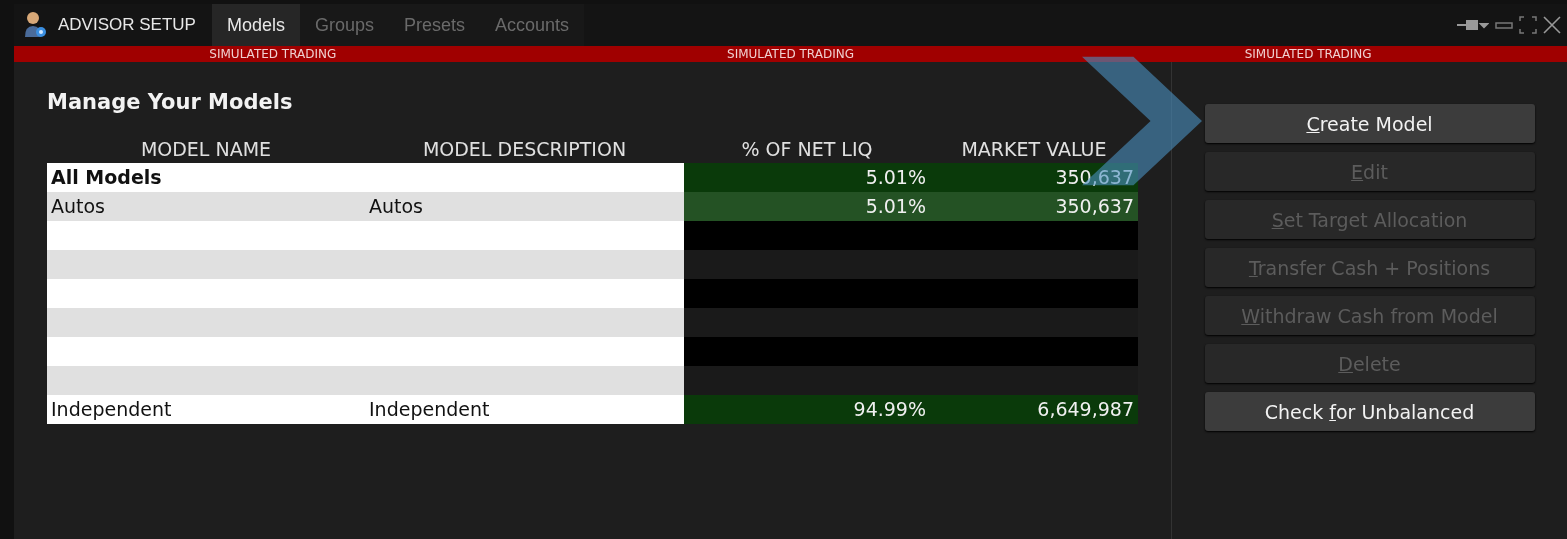 This screenshot has height=539, width=1567. Describe the element at coordinates (1034, 409) in the screenshot. I see `table-cell: 6,649,987` at that location.